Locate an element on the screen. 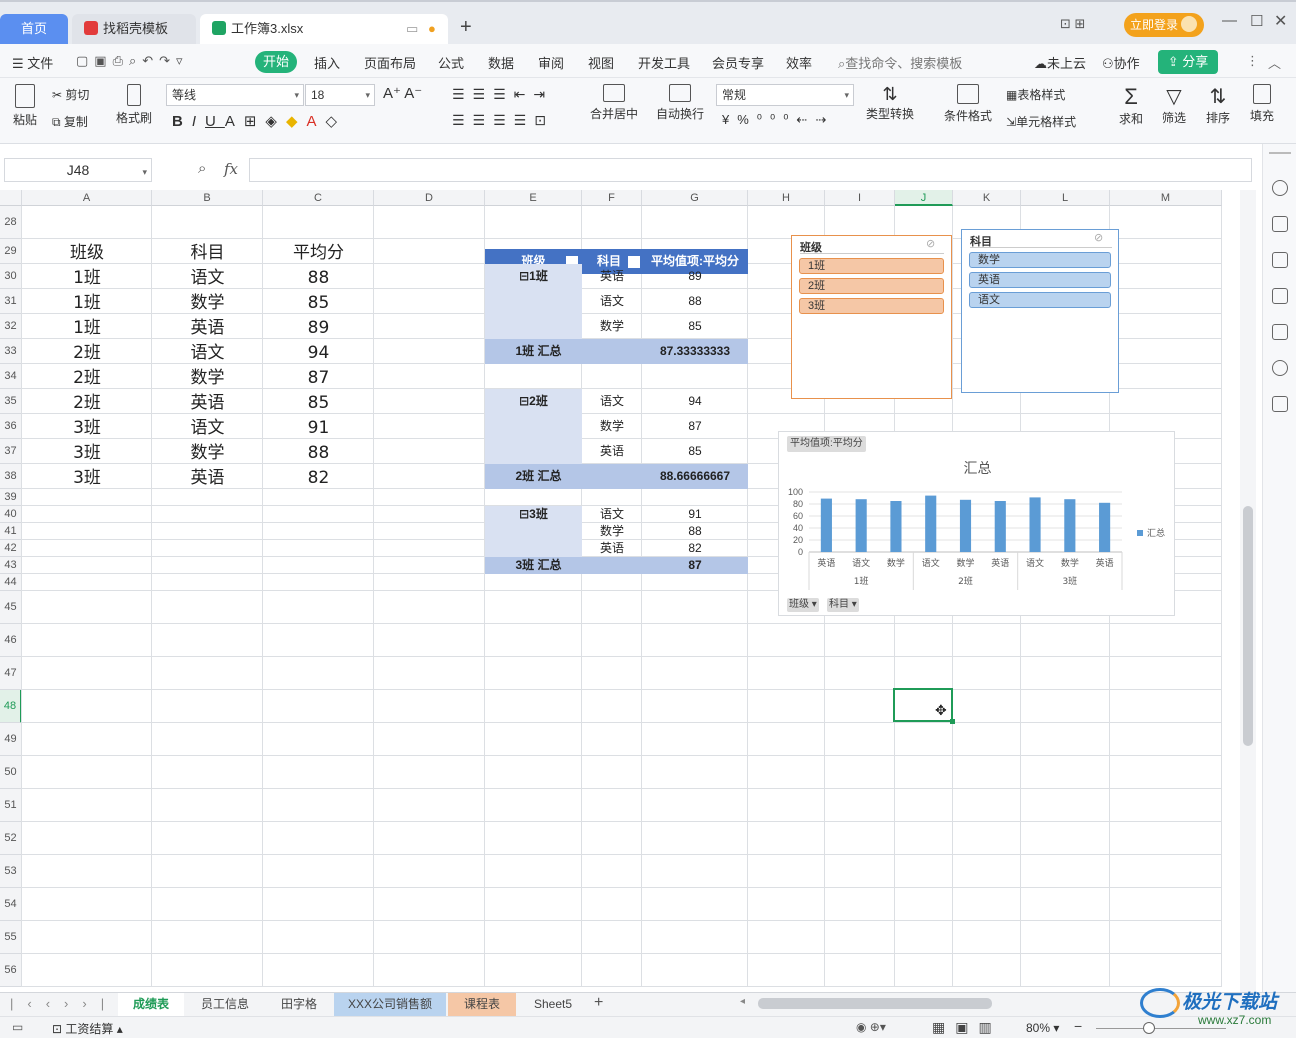  pivot-total-value: 87.33333333 is located at coordinates (695, 351).